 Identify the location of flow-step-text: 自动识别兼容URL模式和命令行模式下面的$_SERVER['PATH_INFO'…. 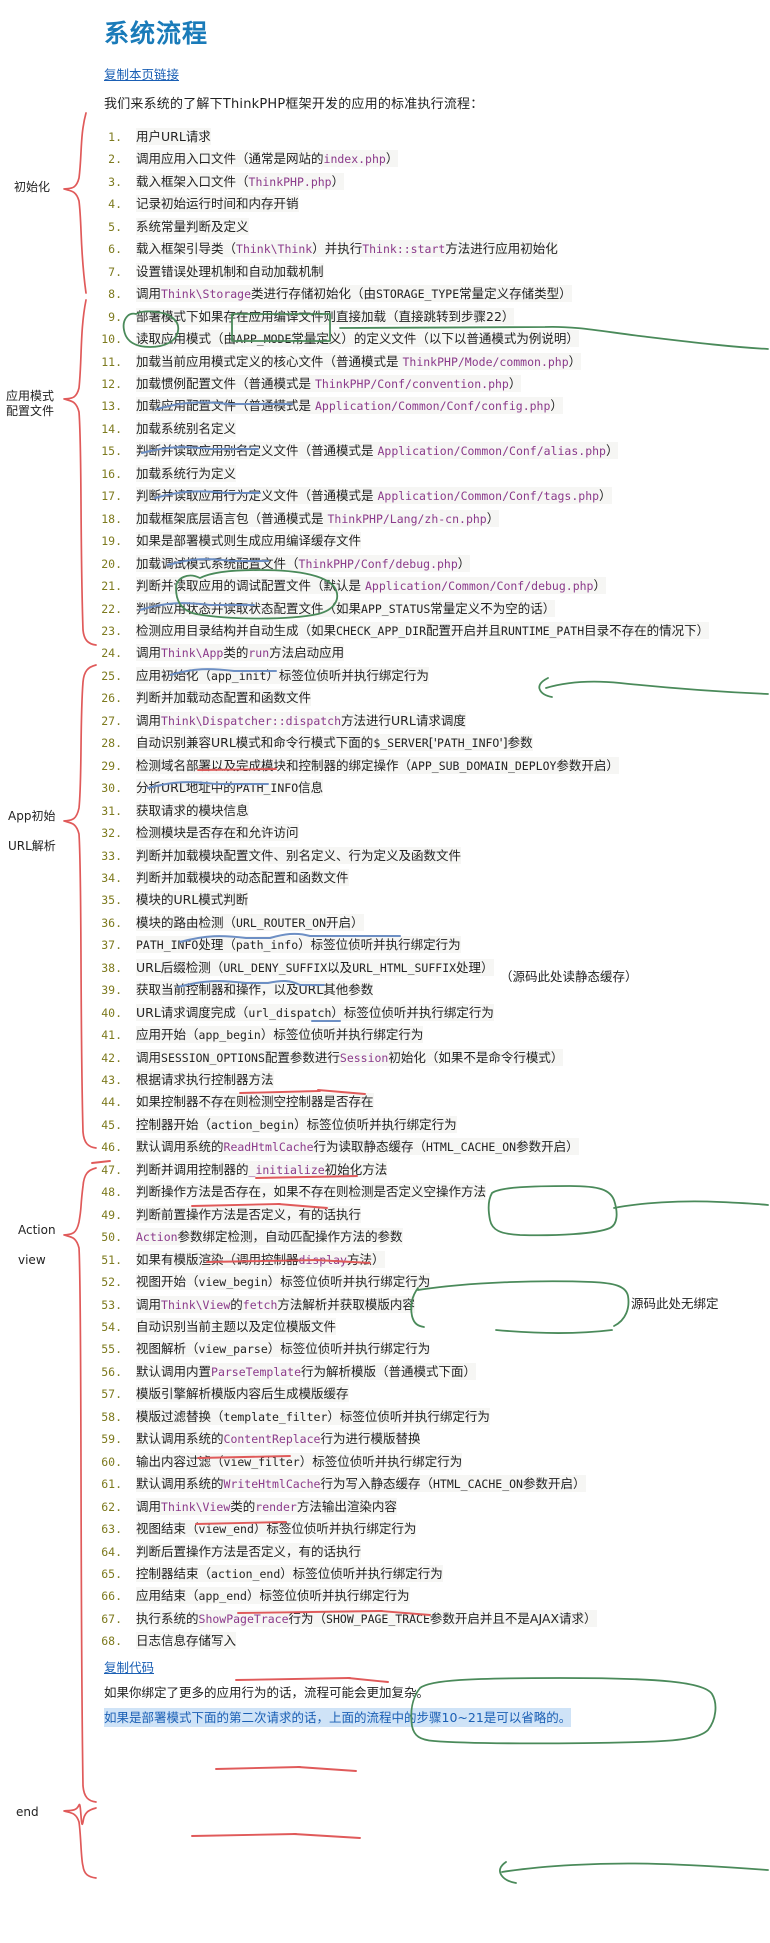
(334, 743).